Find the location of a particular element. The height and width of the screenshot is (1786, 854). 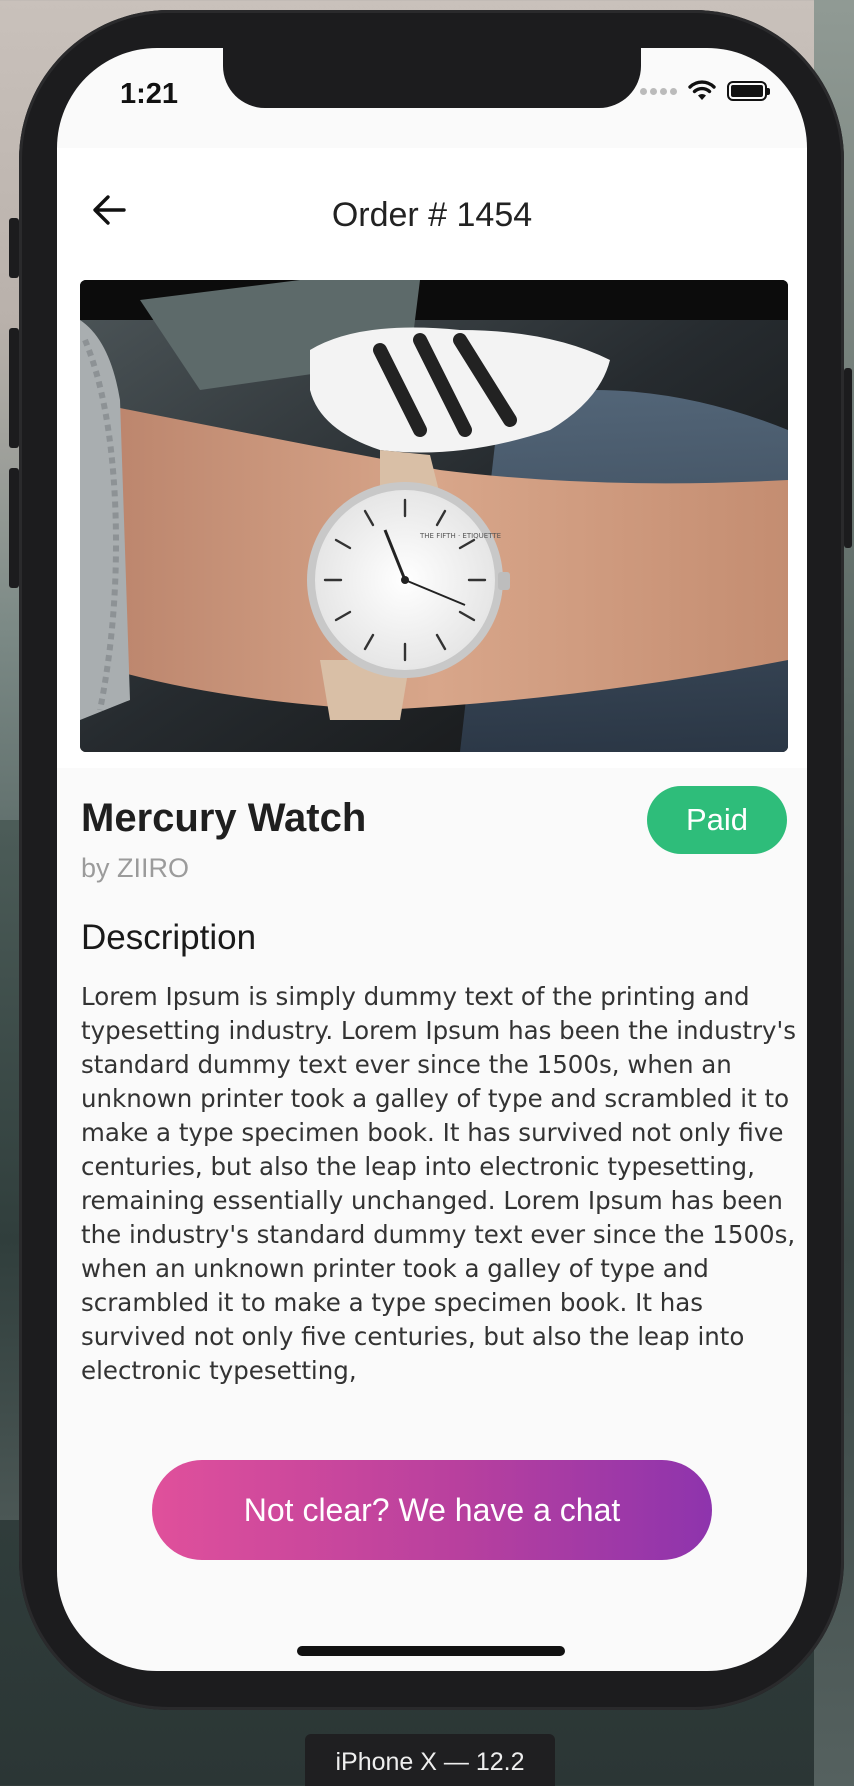

status-time: 1:21 is located at coordinates (149, 94).